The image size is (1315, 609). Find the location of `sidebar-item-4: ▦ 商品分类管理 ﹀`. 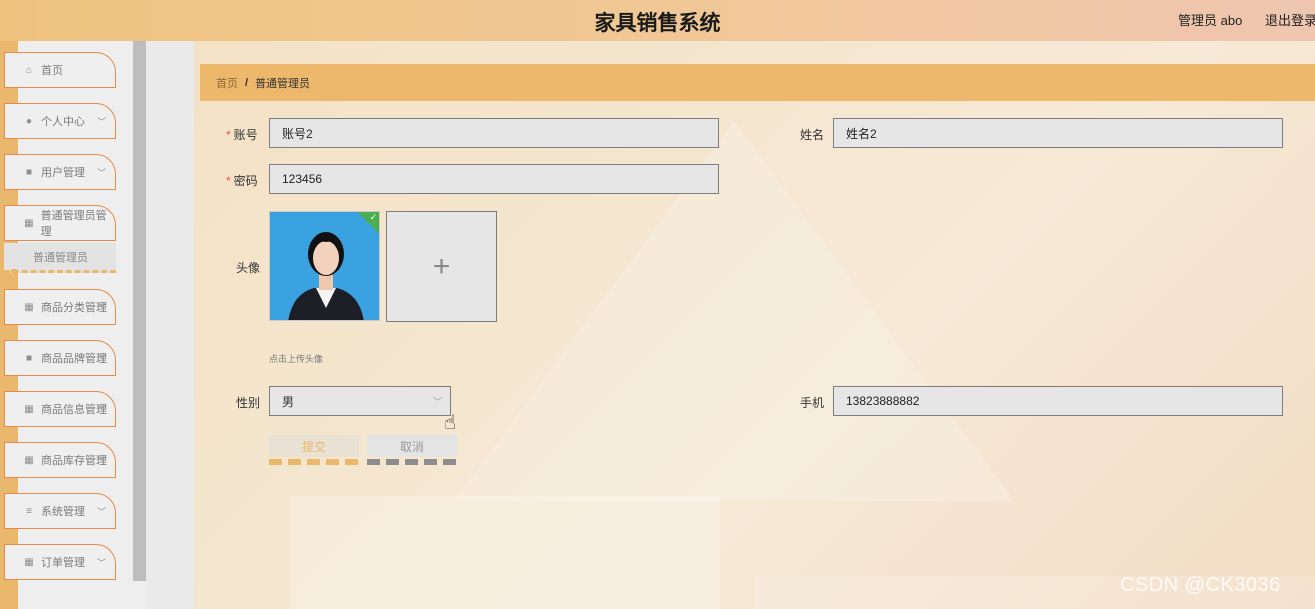

sidebar-item-4: ▦ 商品分类管理 ﹀ is located at coordinates (60, 307).